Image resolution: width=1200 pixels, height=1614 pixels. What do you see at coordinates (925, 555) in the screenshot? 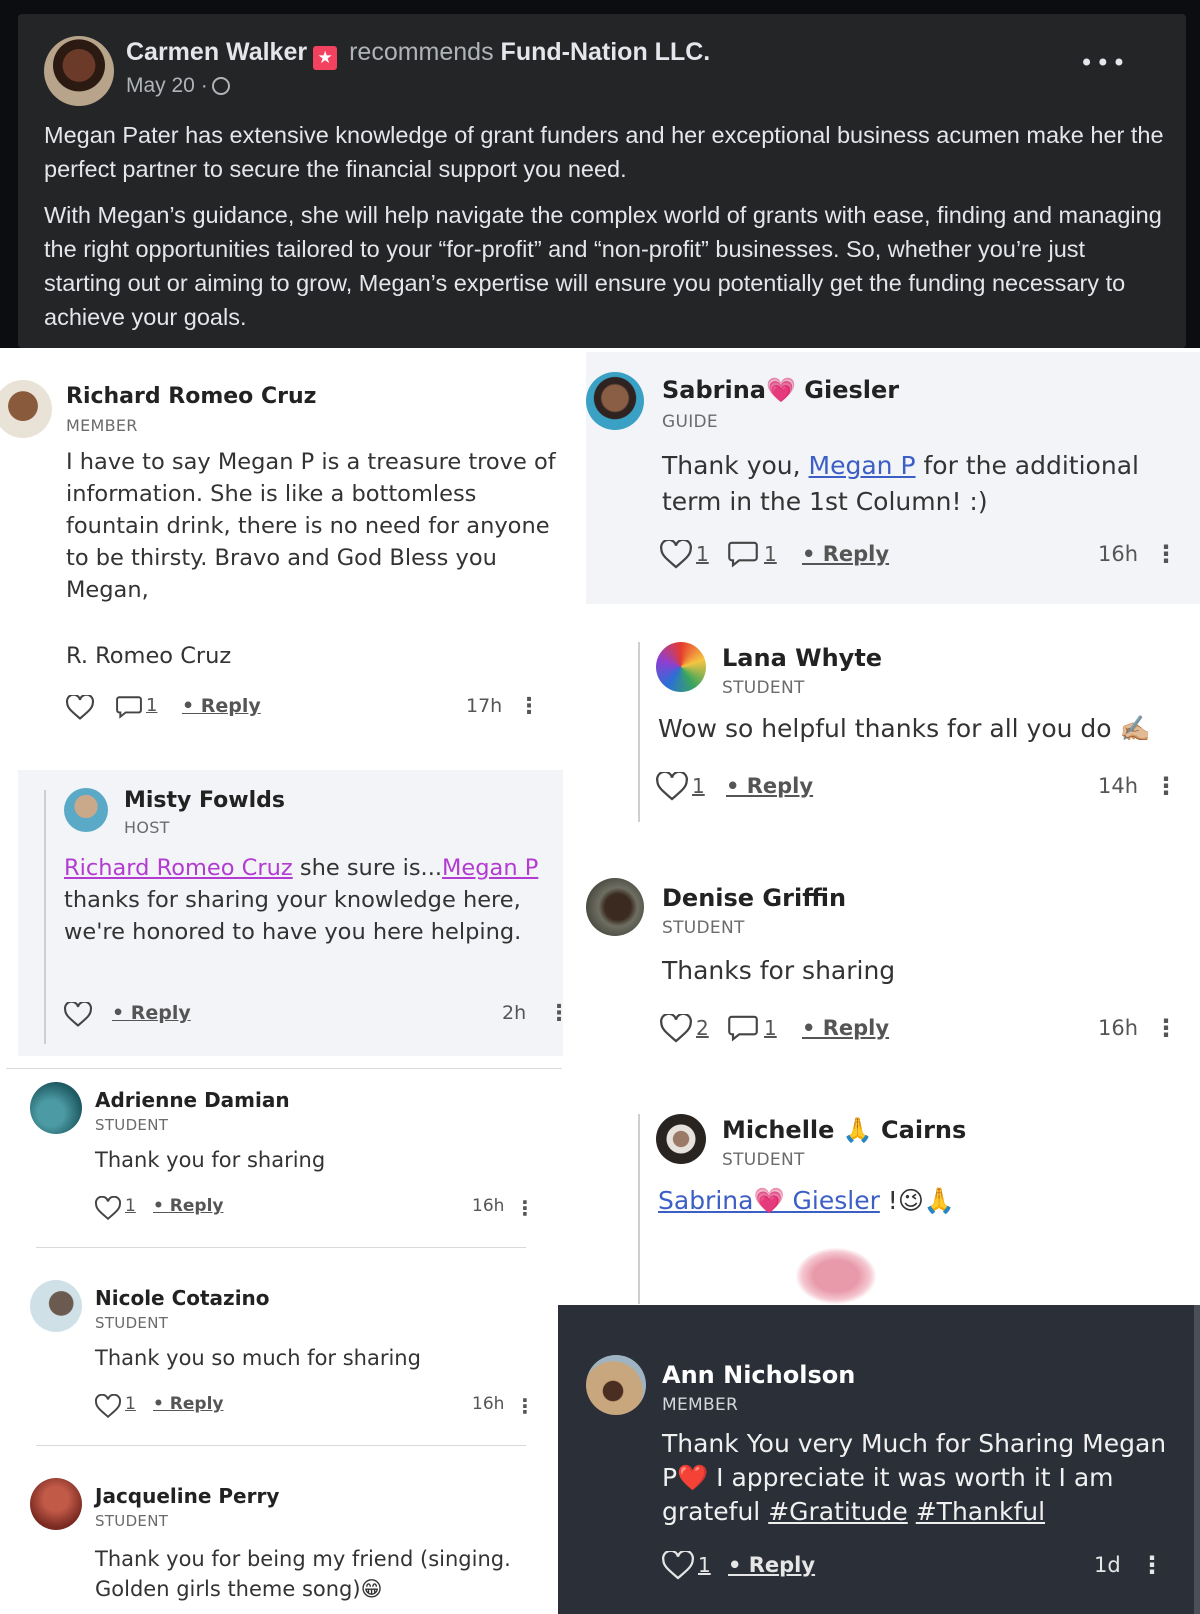
I see `comment-actions: 1 1 • Reply 16h ⋮` at bounding box center [925, 555].